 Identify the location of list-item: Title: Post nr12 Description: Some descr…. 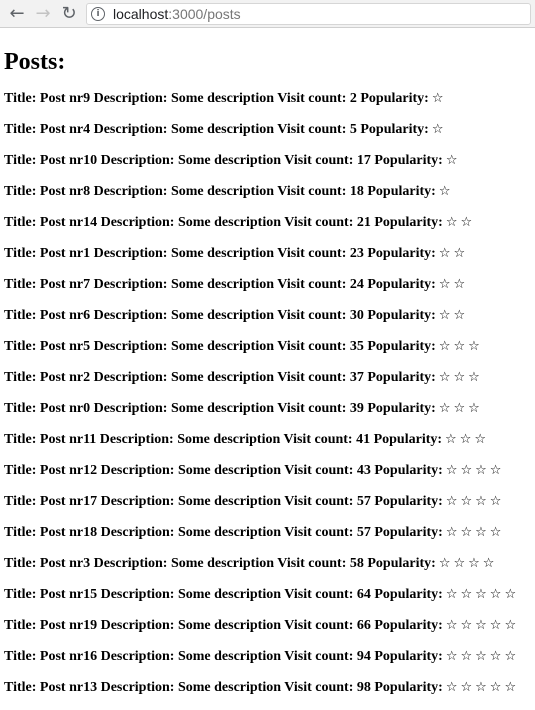
(267, 477).